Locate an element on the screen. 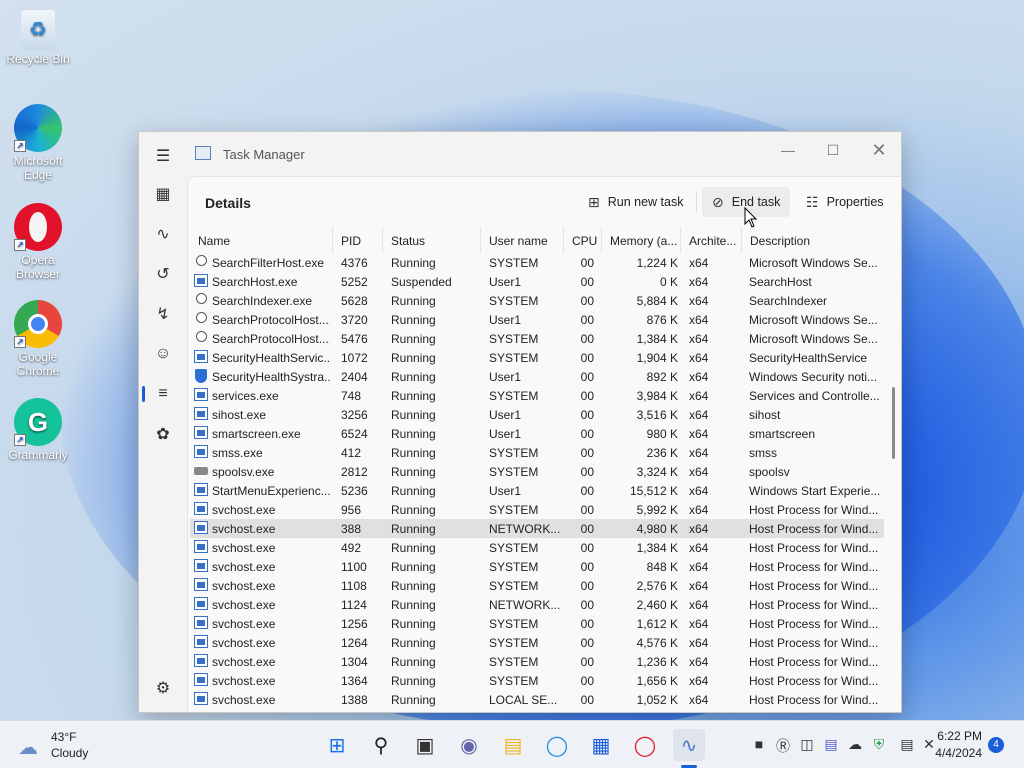 The width and height of the screenshot is (1024, 768). run-new-task-button: ⊞ Run new task is located at coordinates (635, 202).